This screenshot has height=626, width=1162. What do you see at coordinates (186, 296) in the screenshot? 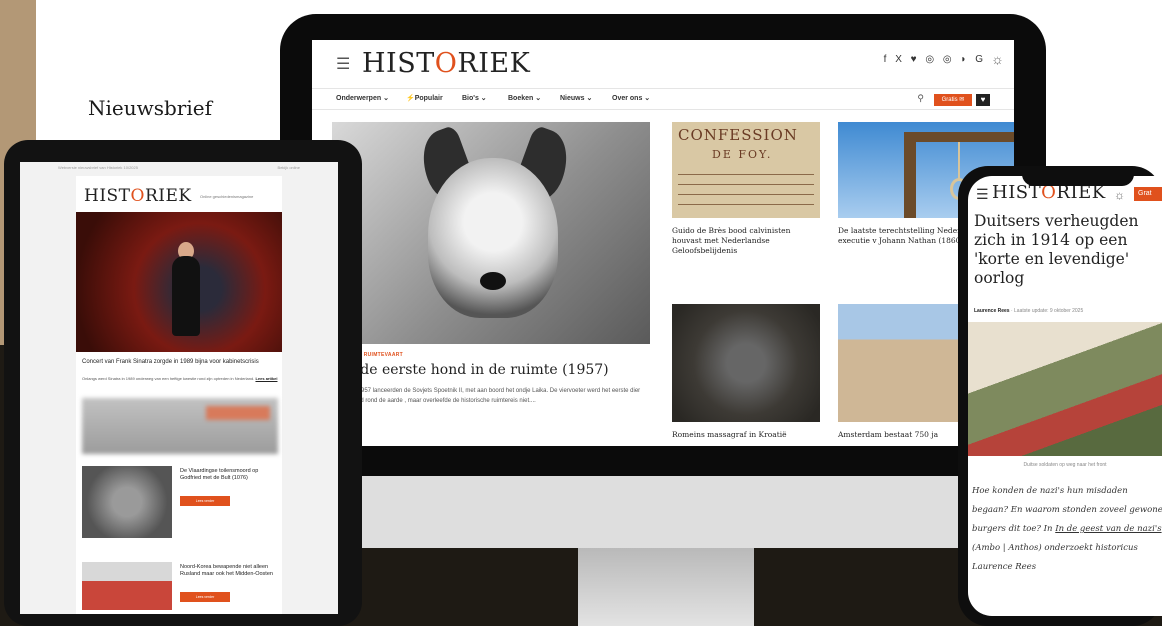
I see `singer-figure` at bounding box center [186, 296].